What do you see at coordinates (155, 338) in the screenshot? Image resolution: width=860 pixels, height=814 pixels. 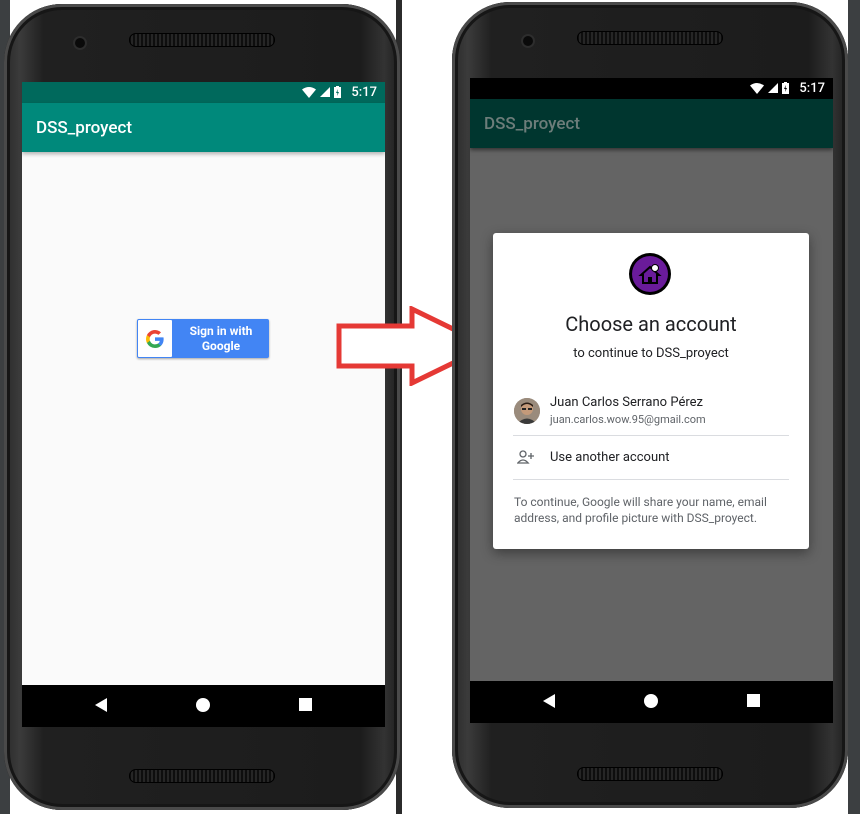 I see `google-g-icon` at bounding box center [155, 338].